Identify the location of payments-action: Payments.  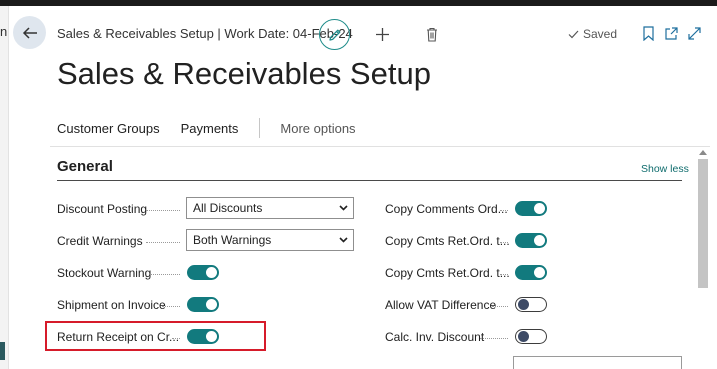
(210, 128).